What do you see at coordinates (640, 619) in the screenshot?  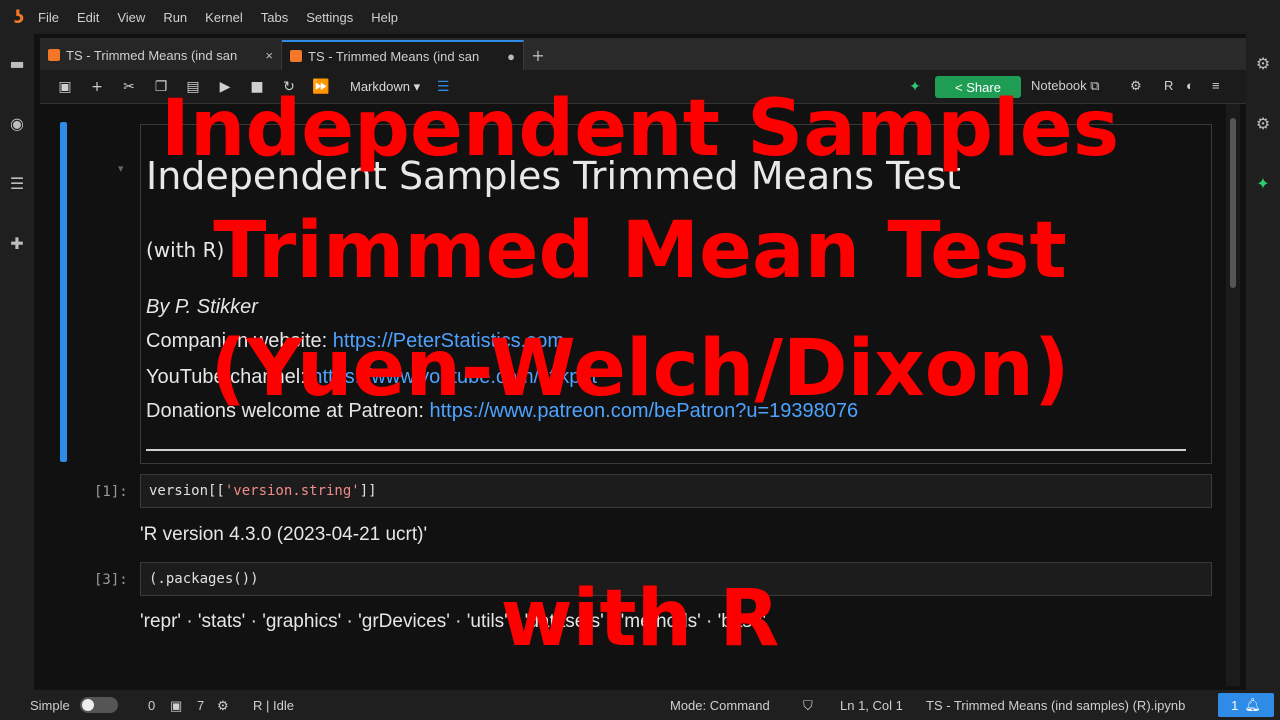 I see `overlay-title-line-4: with R` at bounding box center [640, 619].